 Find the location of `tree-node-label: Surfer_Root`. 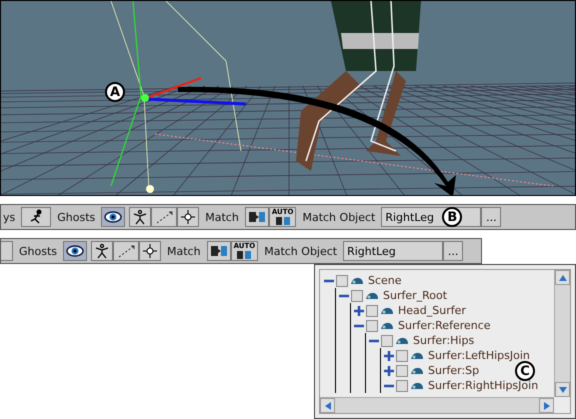

tree-node-label: Surfer_Root is located at coordinates (415, 295).